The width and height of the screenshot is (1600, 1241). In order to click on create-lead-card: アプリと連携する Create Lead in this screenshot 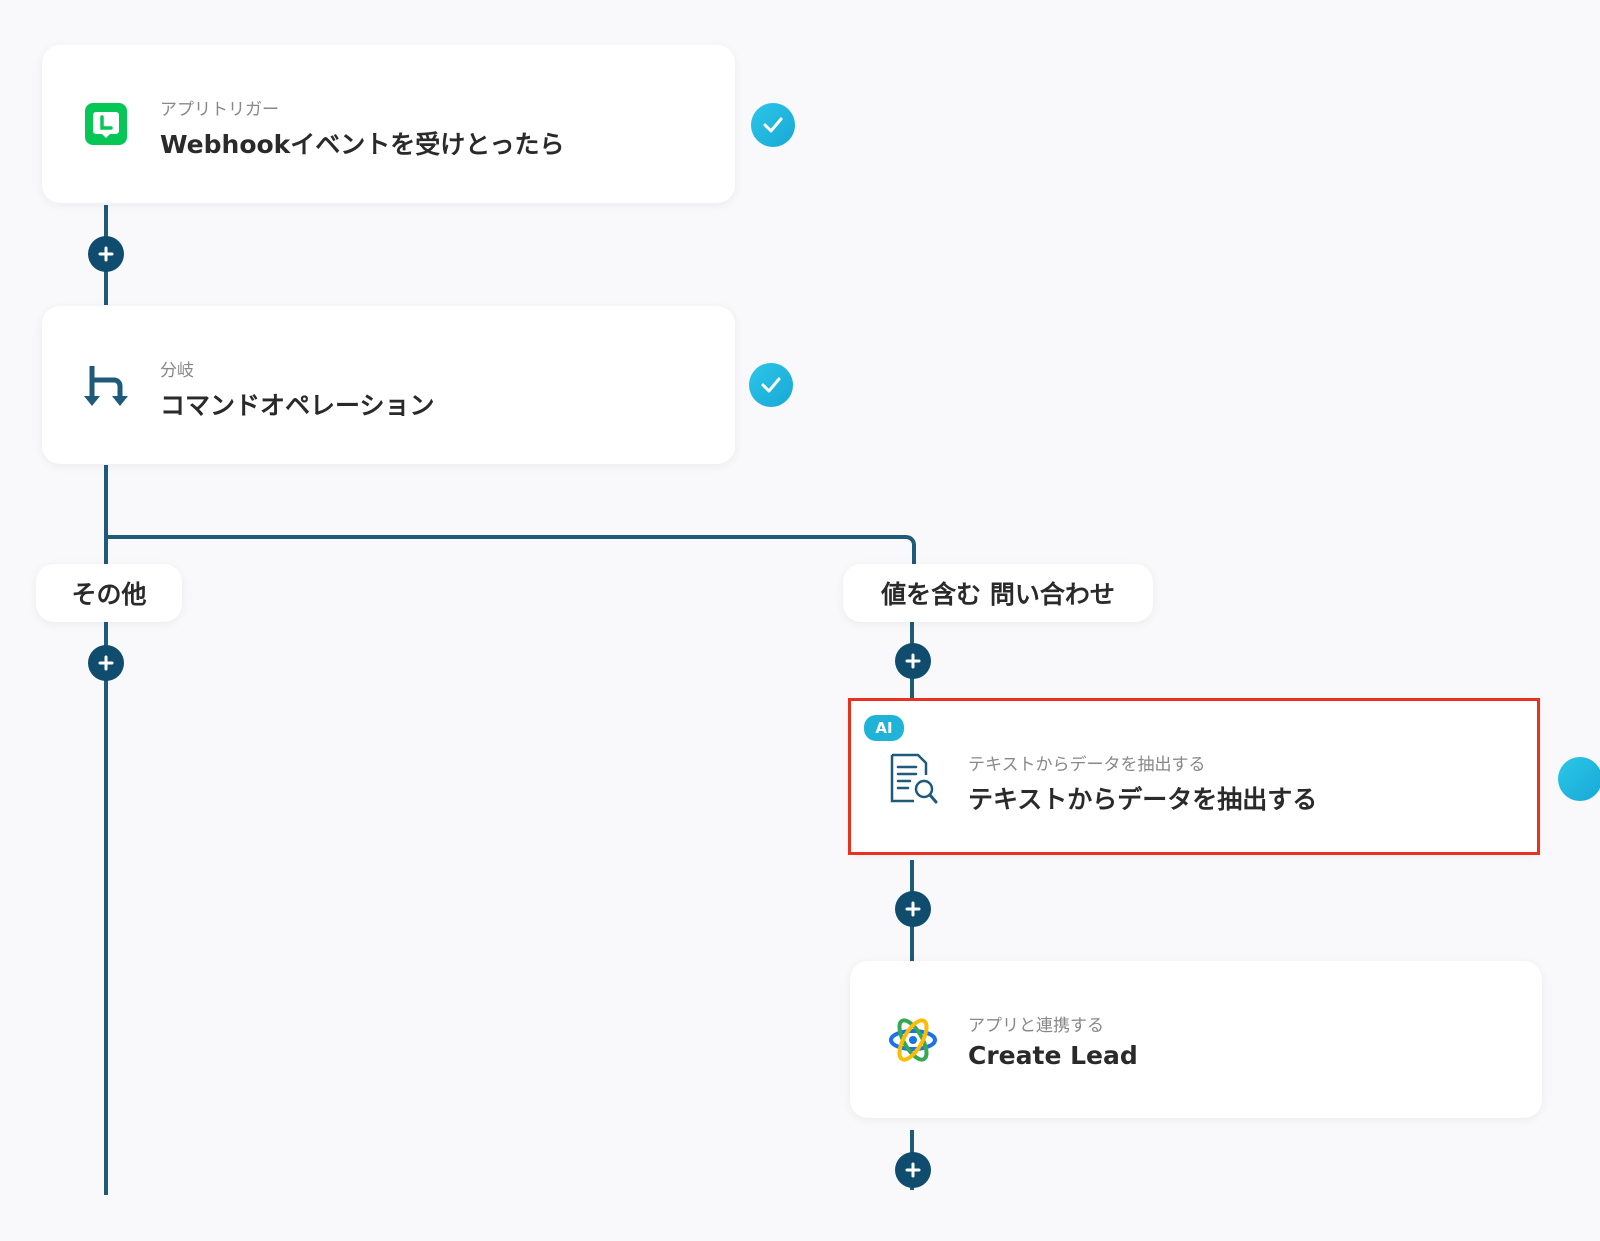, I will do `click(1196, 1039)`.